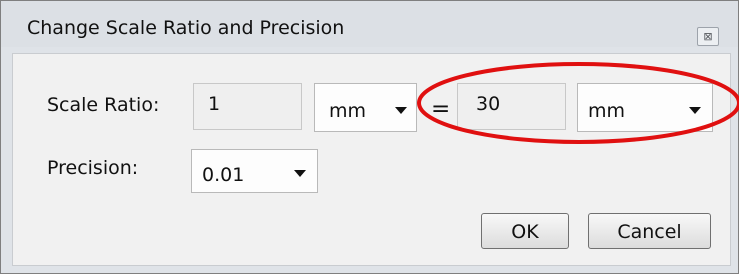 The height and width of the screenshot is (274, 739). What do you see at coordinates (93, 168) in the screenshot?
I see `precision-label: Precision:` at bounding box center [93, 168].